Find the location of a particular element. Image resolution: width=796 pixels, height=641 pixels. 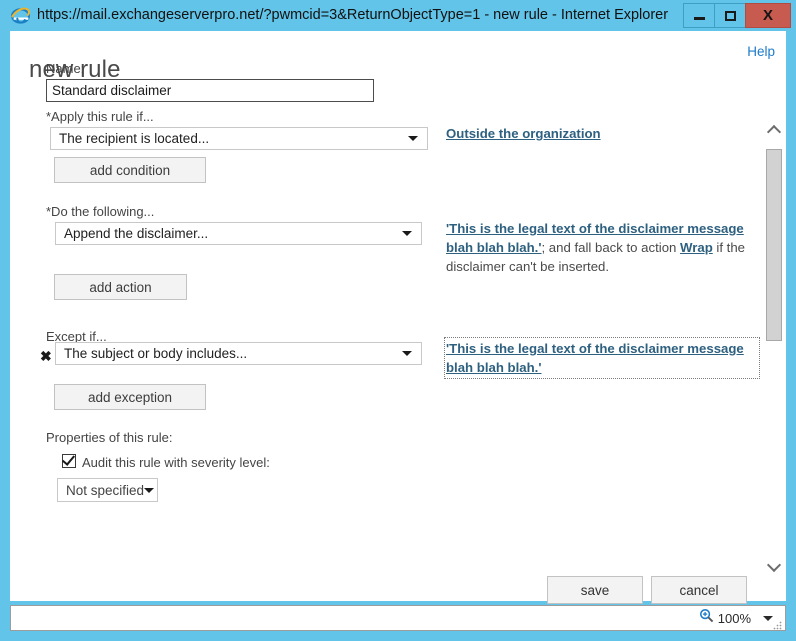

magnifier-icon is located at coordinates (706, 618).